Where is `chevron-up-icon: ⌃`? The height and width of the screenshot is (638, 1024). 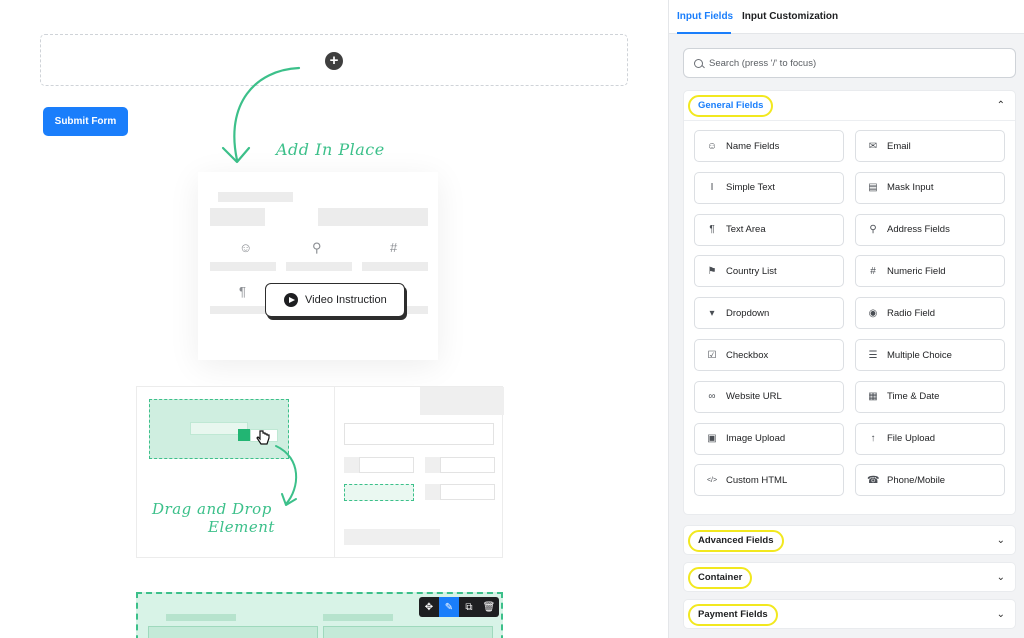
chevron-up-icon: ⌃ is located at coordinates (1001, 105).